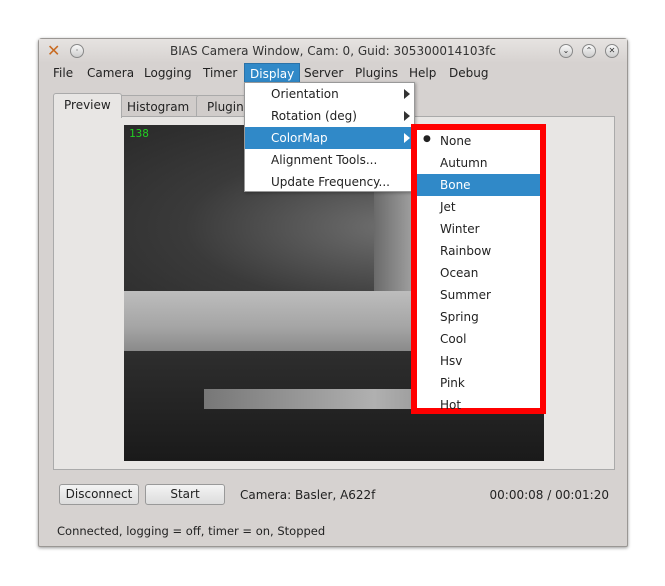 The height and width of the screenshot is (586, 665). What do you see at coordinates (63, 73) in the screenshot?
I see `menu-file: File` at bounding box center [63, 73].